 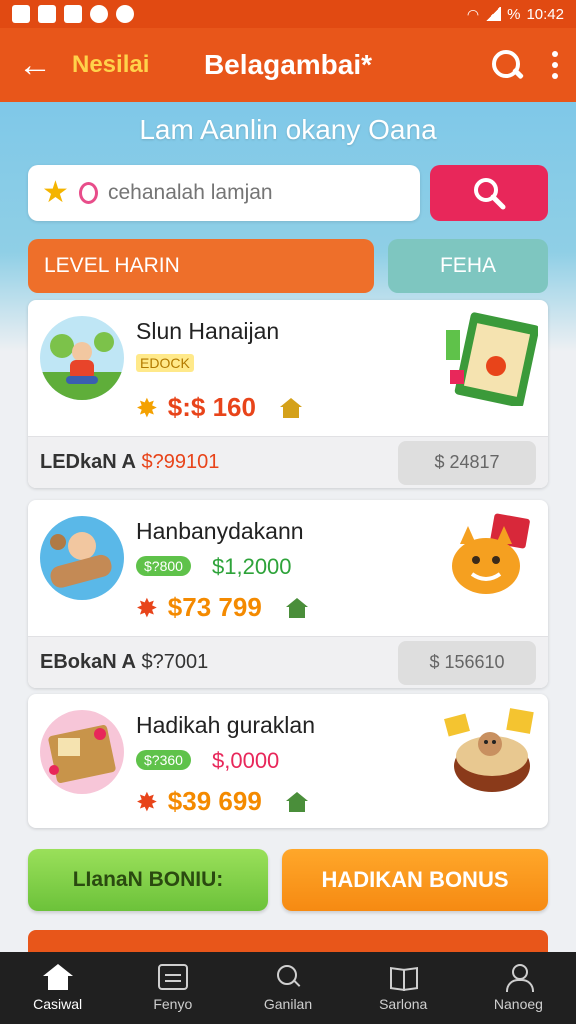 I want to click on clock: 10:42, so click(x=545, y=14).